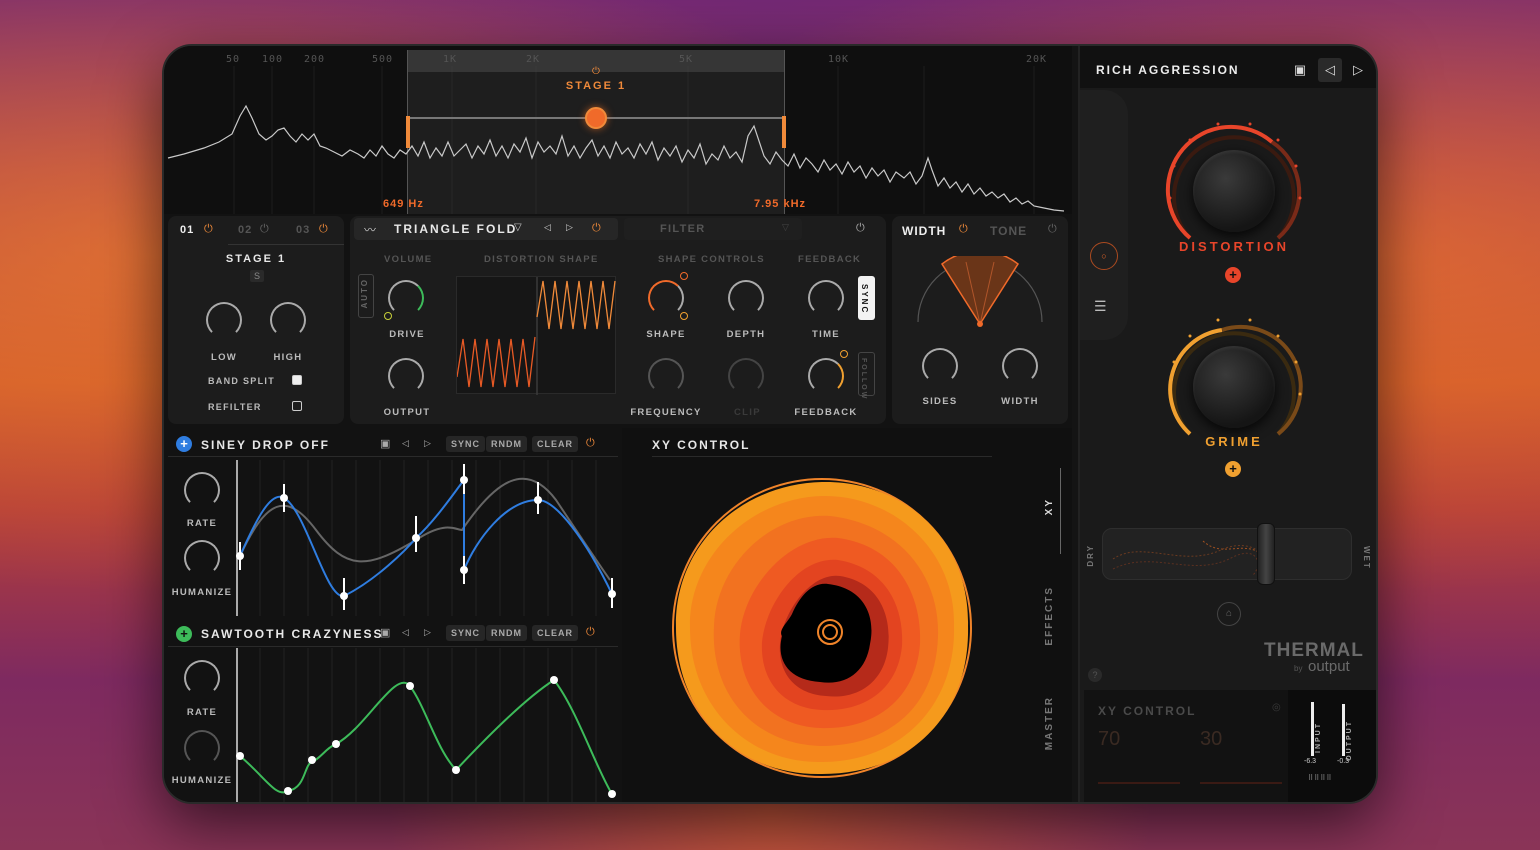  I want to click on sync-label: SYNC, so click(864, 299).